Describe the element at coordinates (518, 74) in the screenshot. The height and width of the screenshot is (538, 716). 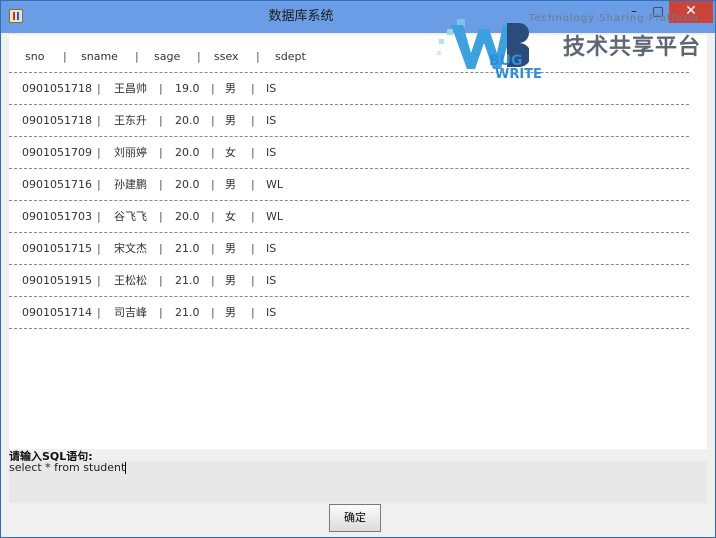
I see `watermark-write: WRITE` at that location.